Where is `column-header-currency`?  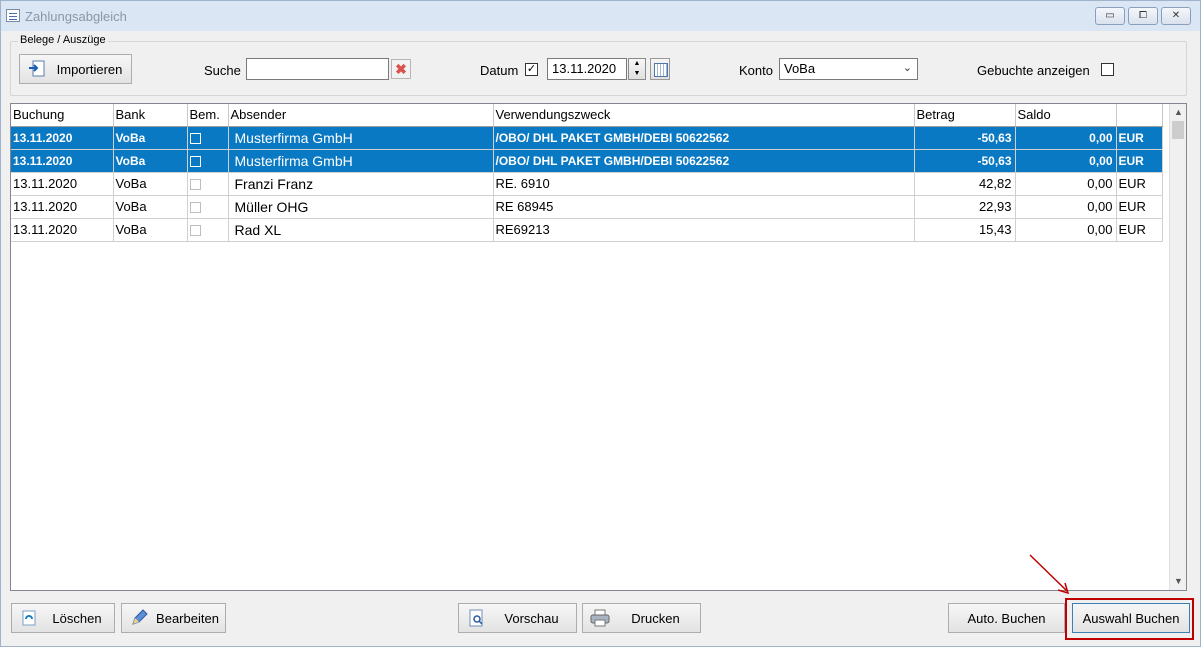 column-header-currency is located at coordinates (1139, 115).